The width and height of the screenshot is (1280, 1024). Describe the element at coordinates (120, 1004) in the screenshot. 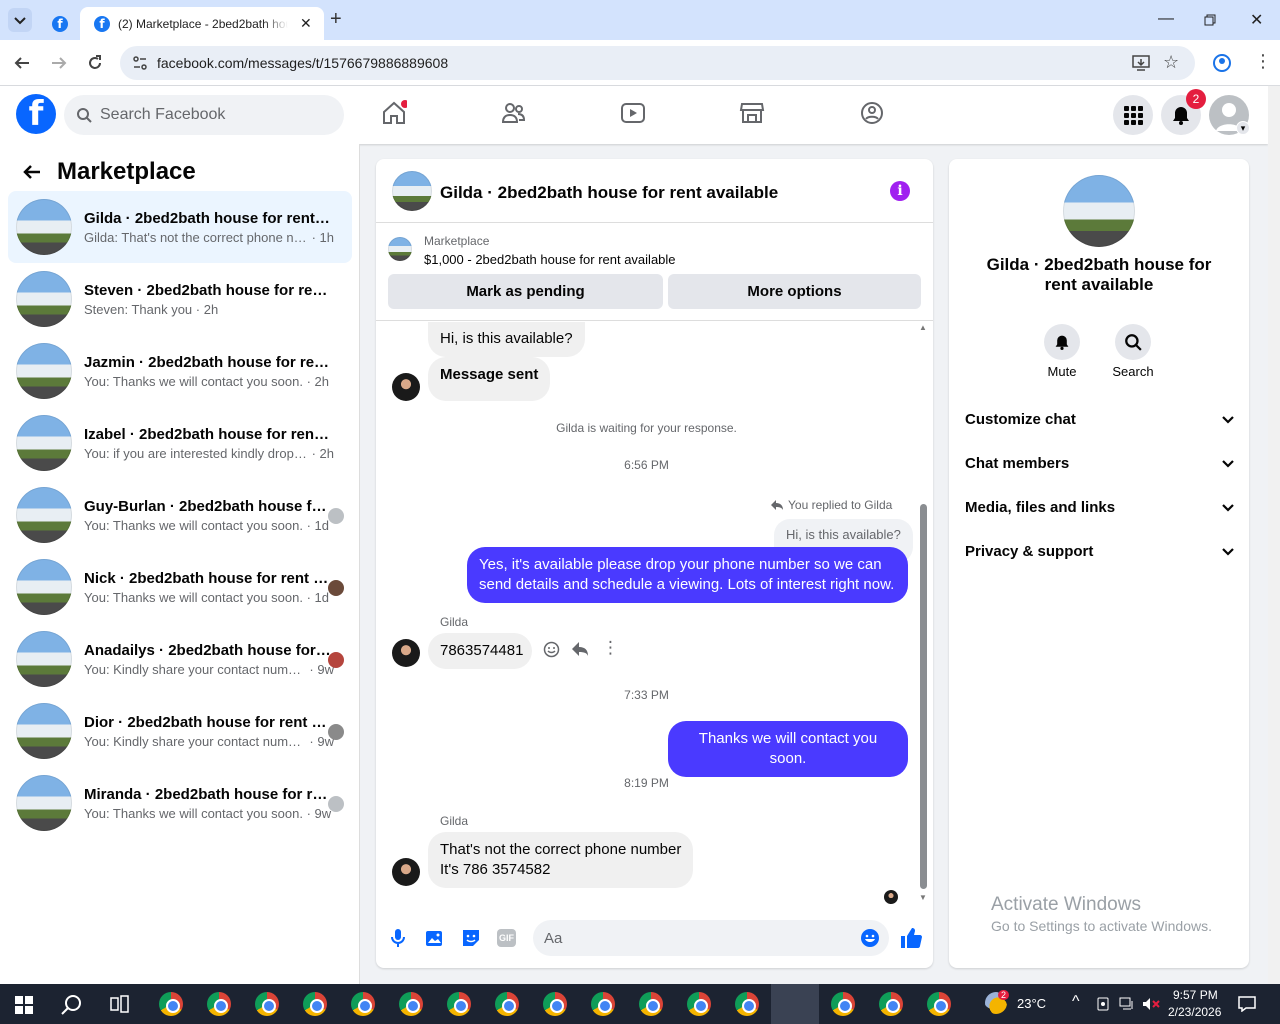

I see `task-view-icon` at that location.